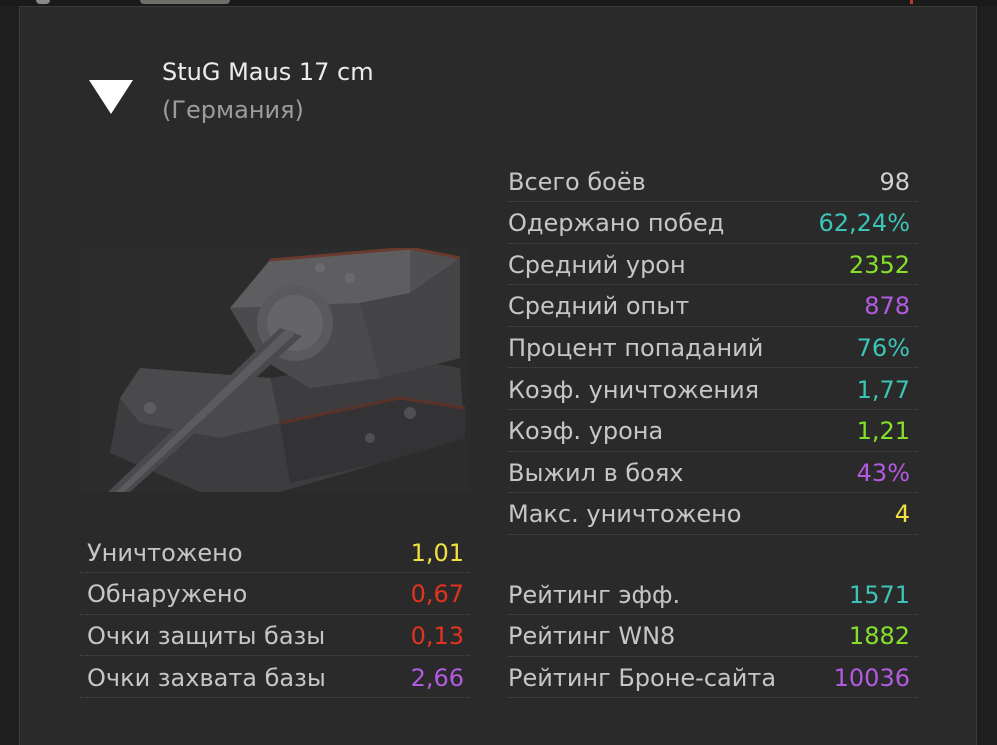 This screenshot has height=745, width=997. Describe the element at coordinates (437, 594) in the screenshot. I see `avg-stat-value: 0,67` at that location.